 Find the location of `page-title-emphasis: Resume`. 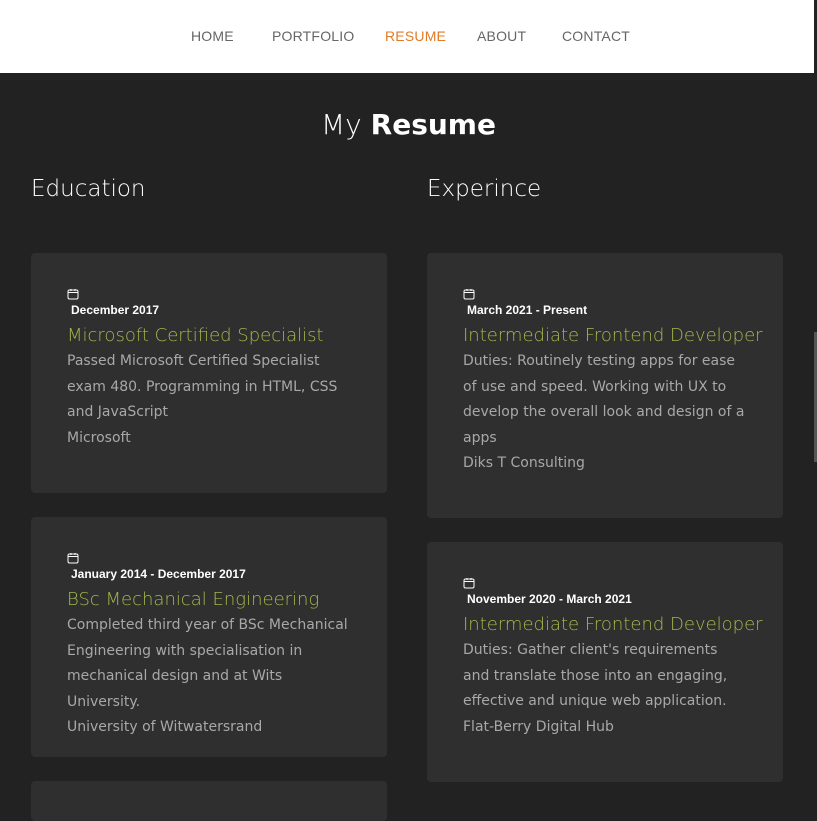

page-title-emphasis: Resume is located at coordinates (433, 124).